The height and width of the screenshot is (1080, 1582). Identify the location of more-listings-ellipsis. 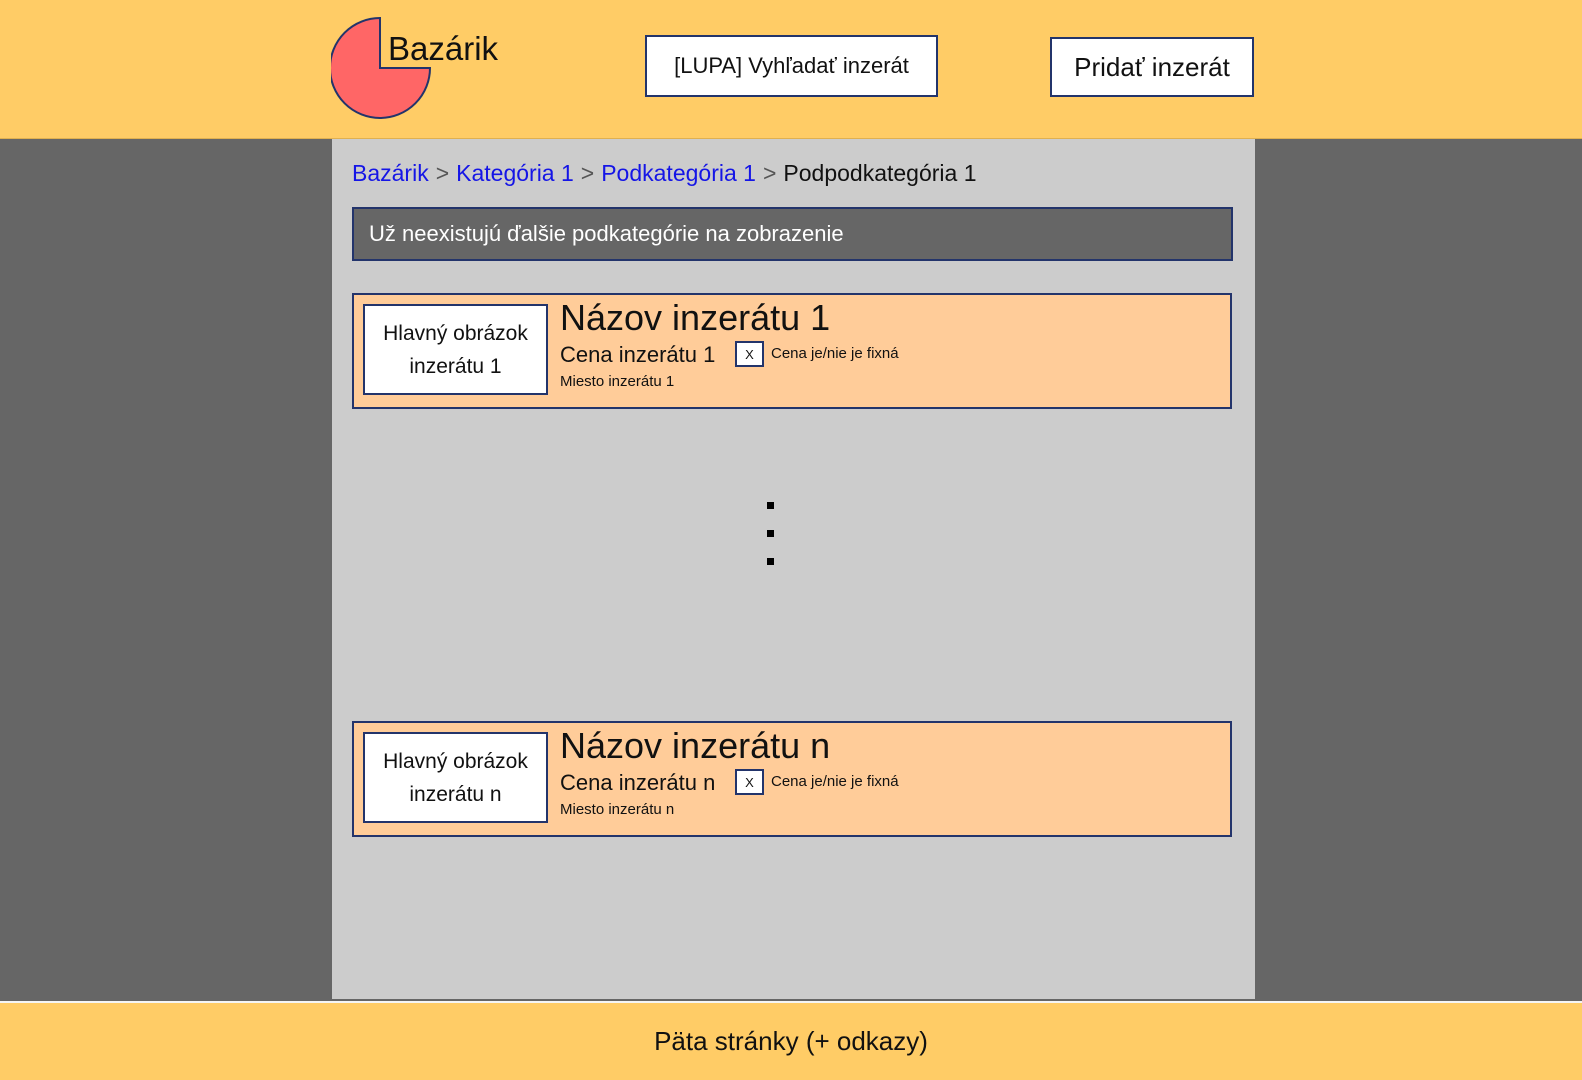
(774, 544).